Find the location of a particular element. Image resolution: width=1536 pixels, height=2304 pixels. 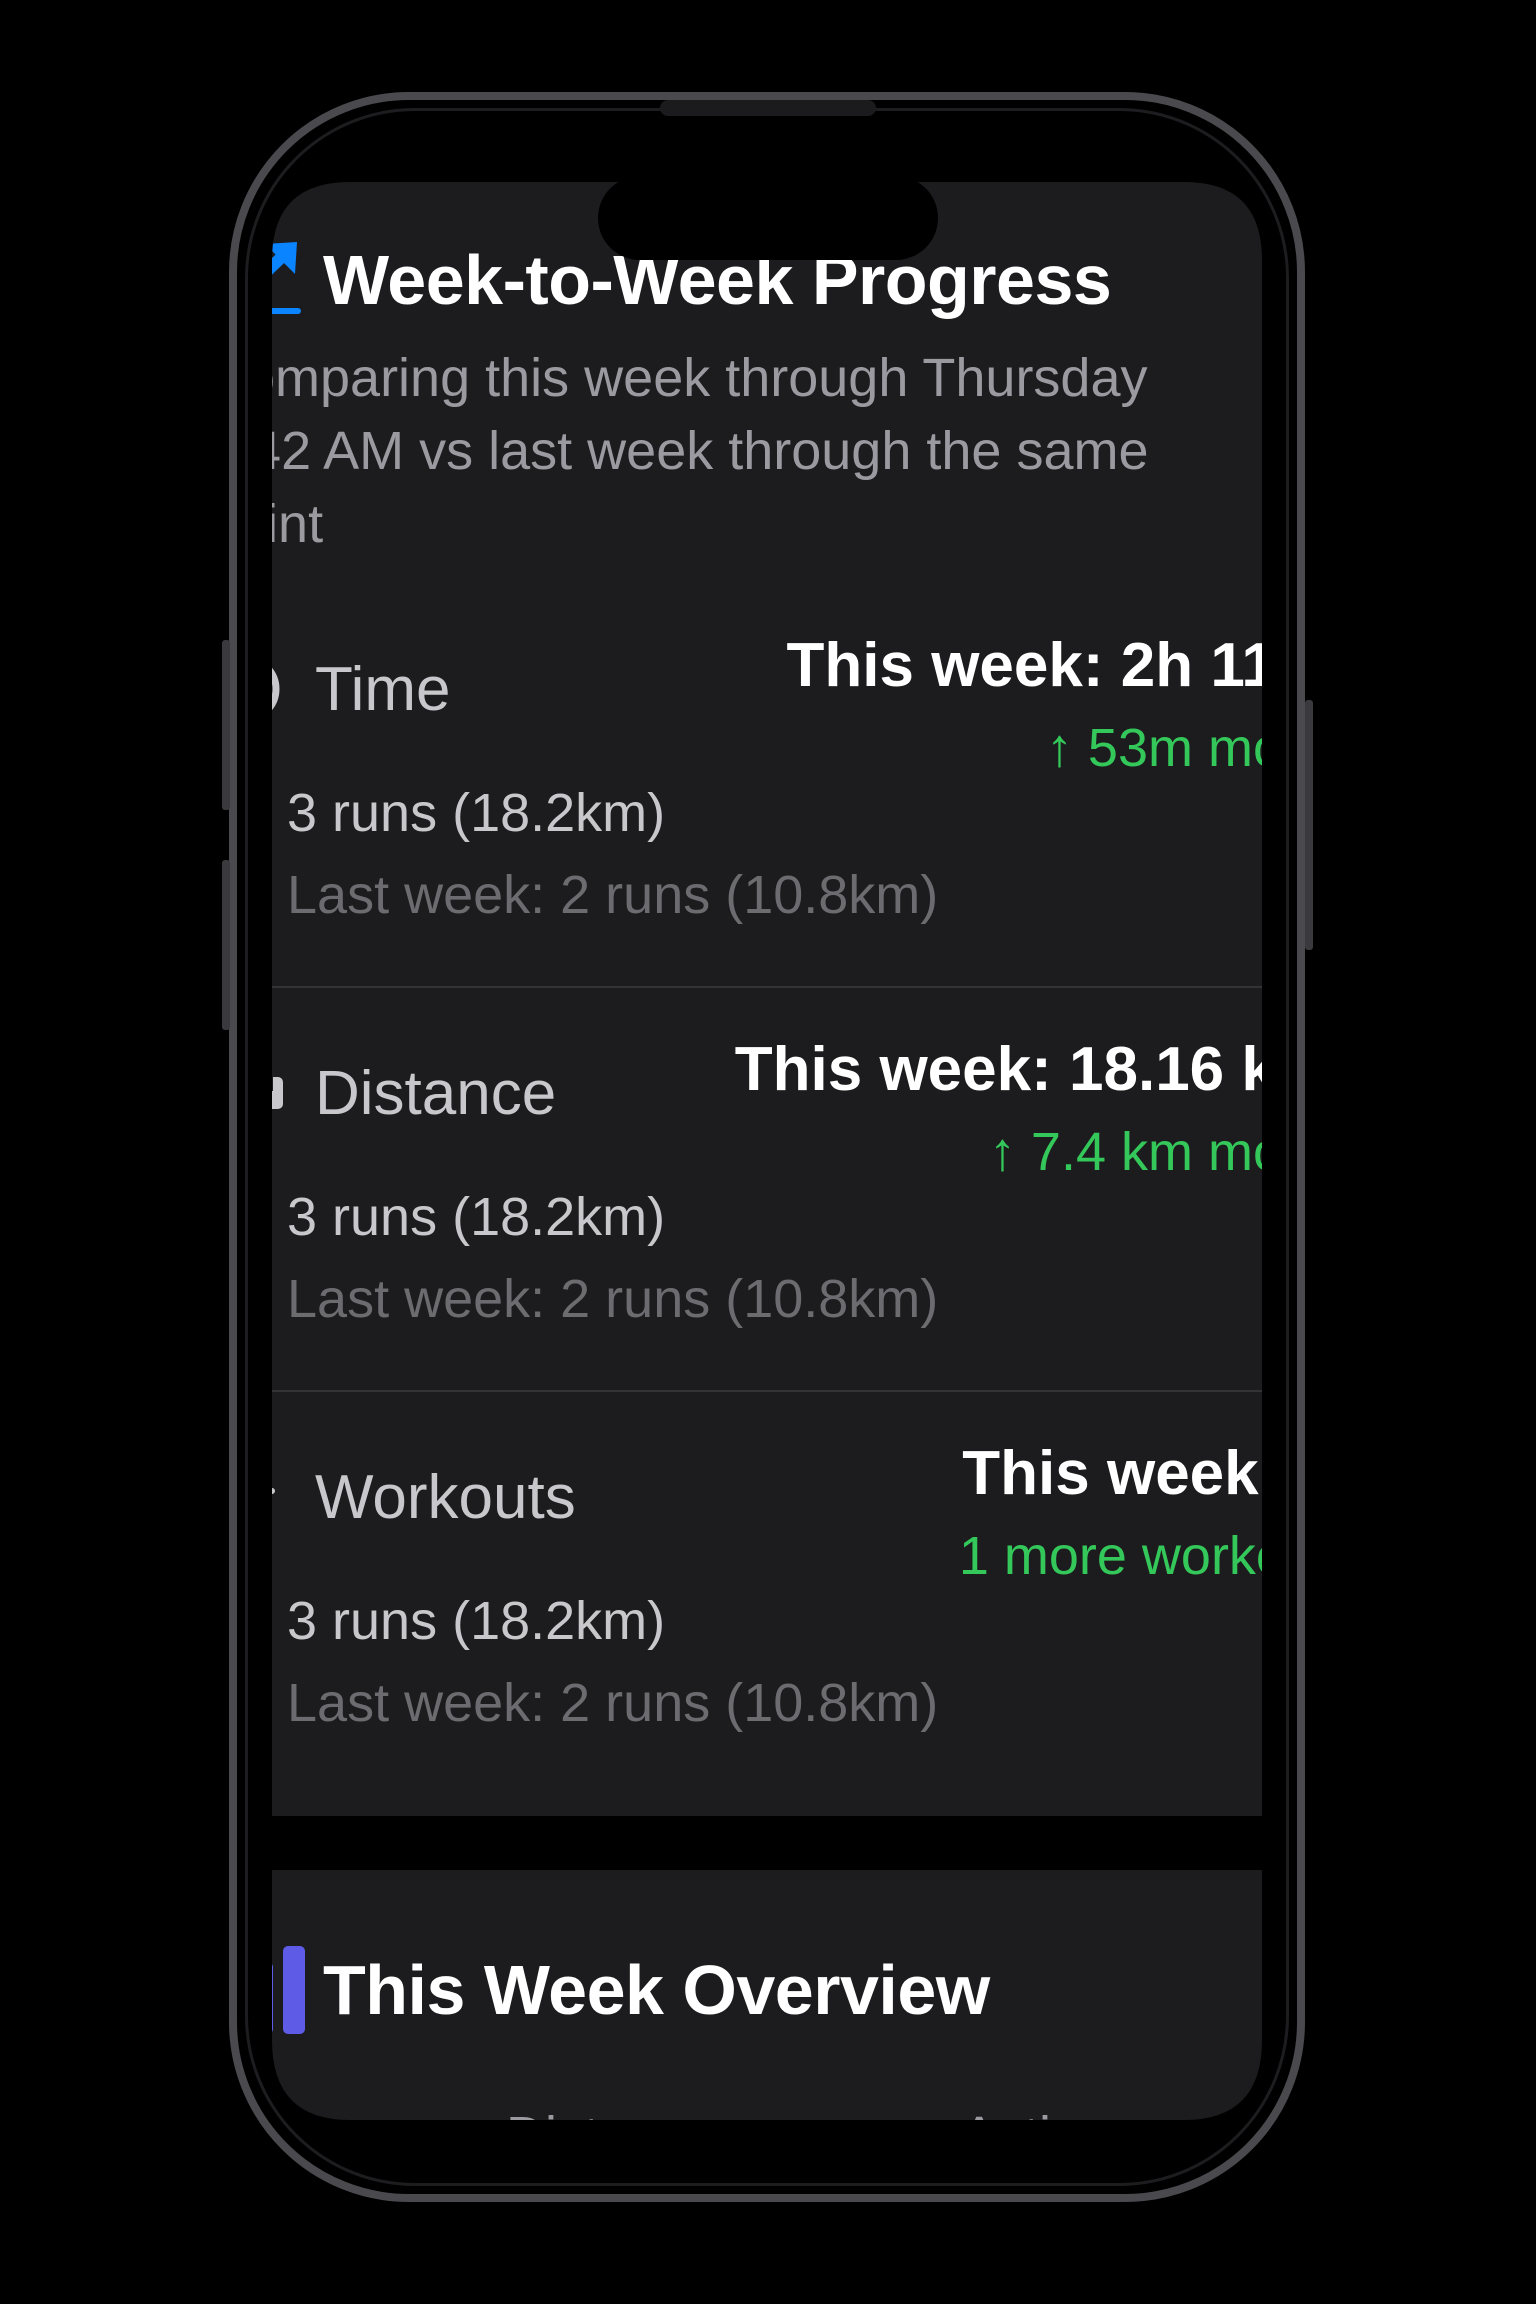

power-button is located at coordinates (1309, 825).